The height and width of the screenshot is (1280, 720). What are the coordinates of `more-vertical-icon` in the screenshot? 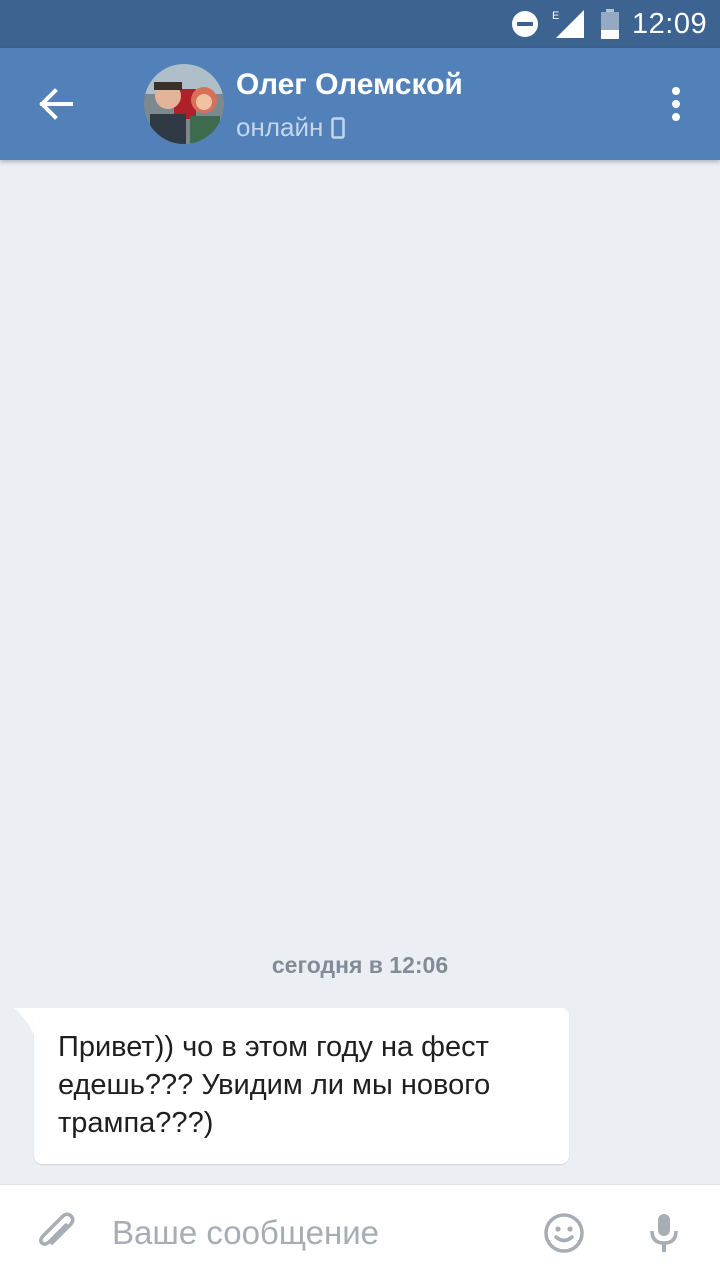 It's located at (676, 104).